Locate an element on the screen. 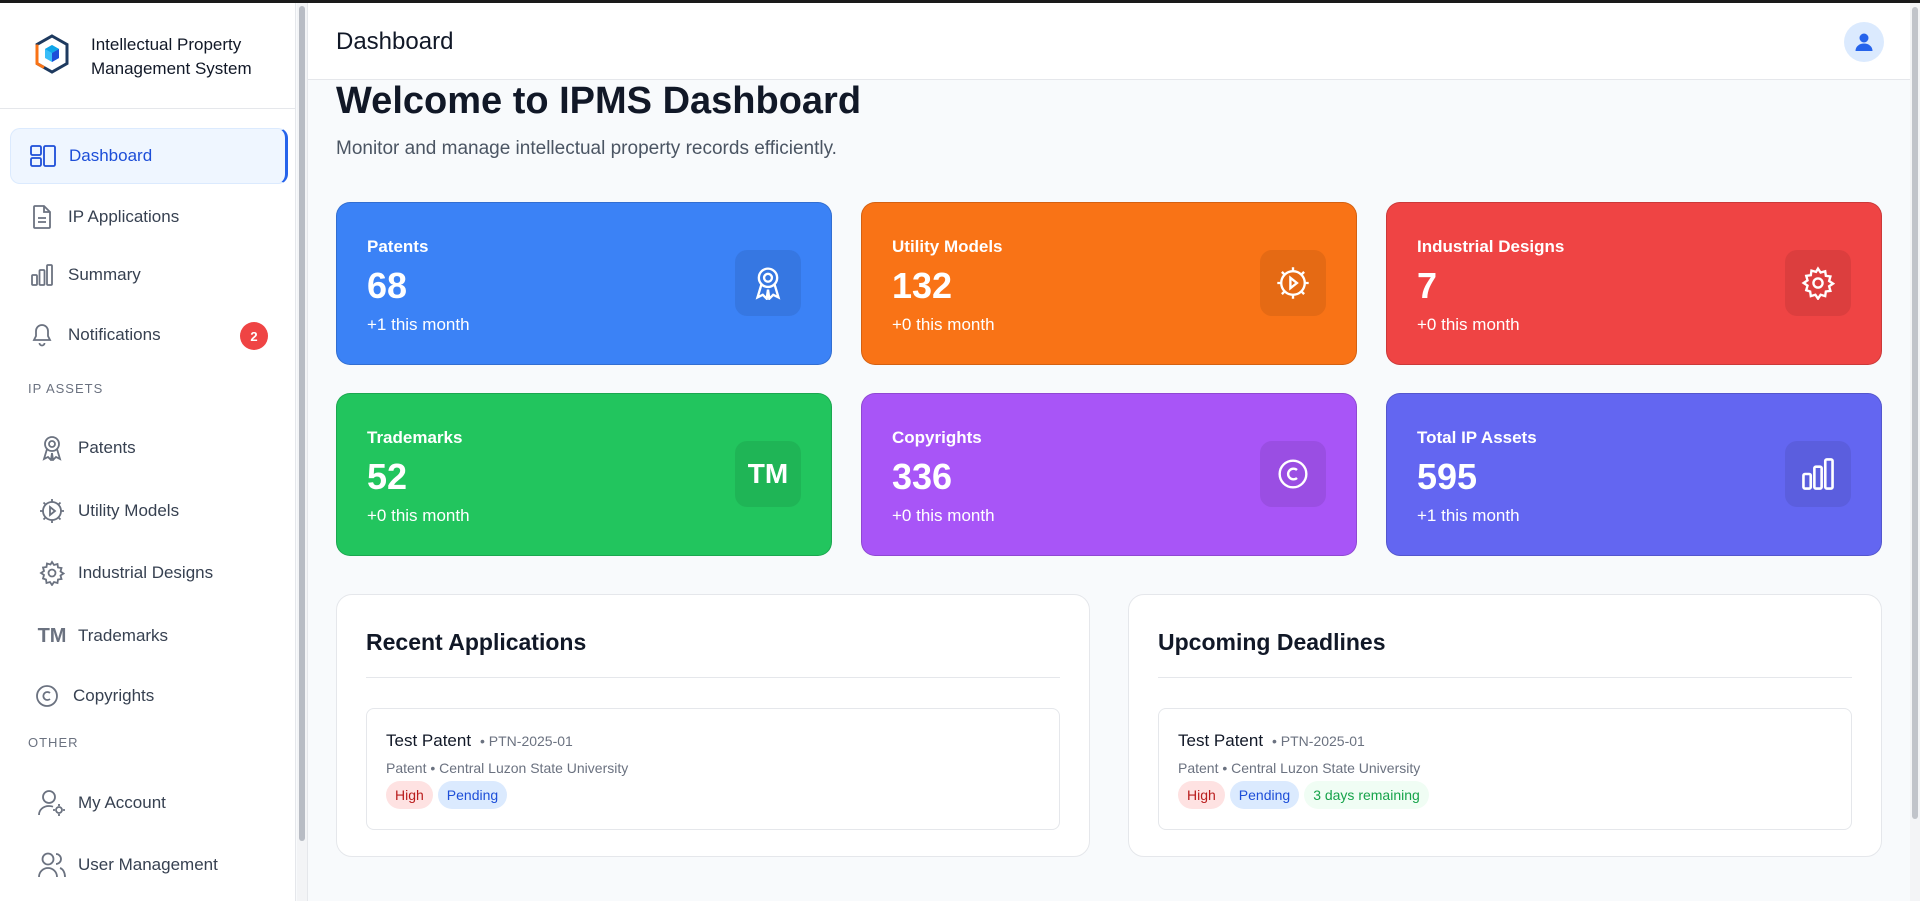  sidebar-item-notifications: Notifications 2 is located at coordinates (149, 335).